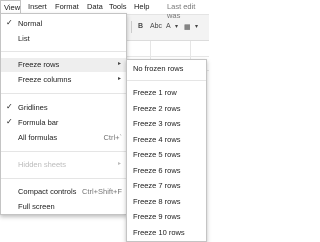 The height and width of the screenshot is (242, 320). Describe the element at coordinates (39, 64) in the screenshot. I see `menu-item-label: Freeze rows` at that location.